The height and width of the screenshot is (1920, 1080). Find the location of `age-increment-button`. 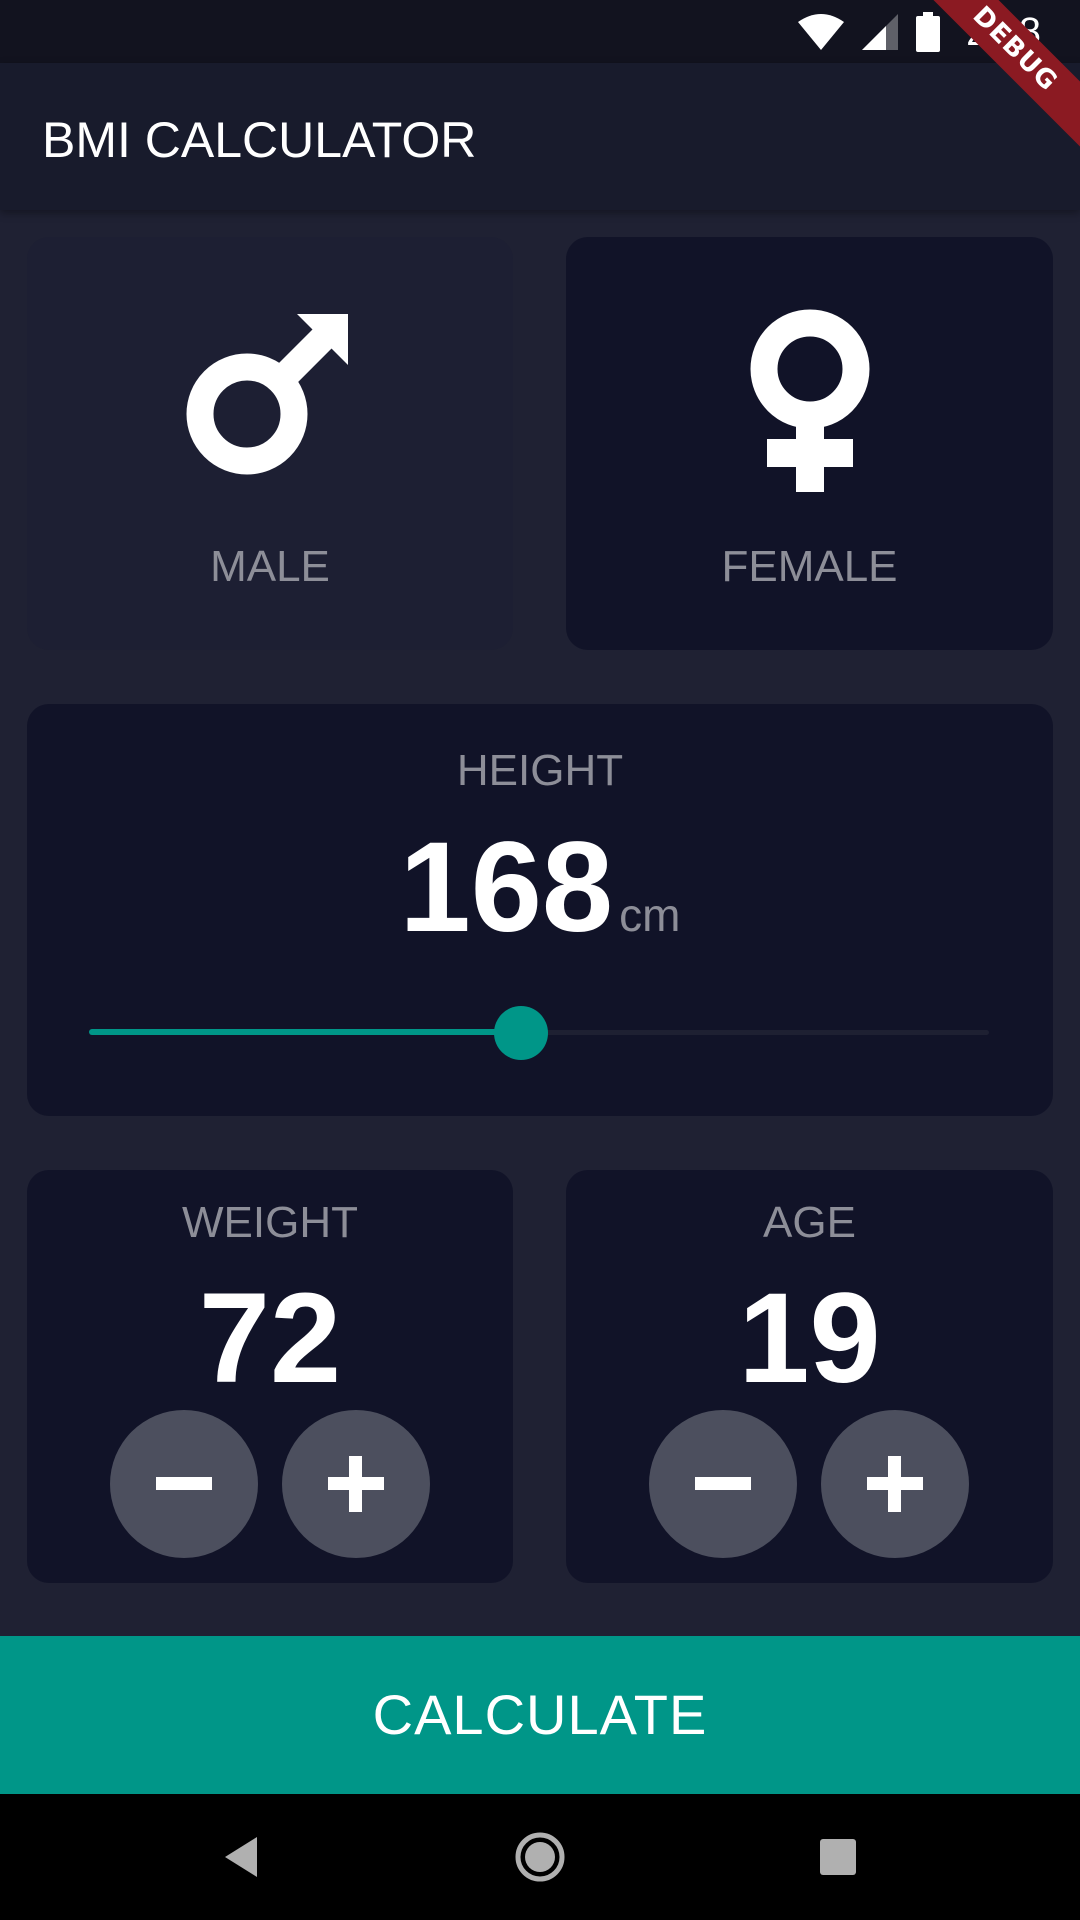

age-increment-button is located at coordinates (895, 1484).